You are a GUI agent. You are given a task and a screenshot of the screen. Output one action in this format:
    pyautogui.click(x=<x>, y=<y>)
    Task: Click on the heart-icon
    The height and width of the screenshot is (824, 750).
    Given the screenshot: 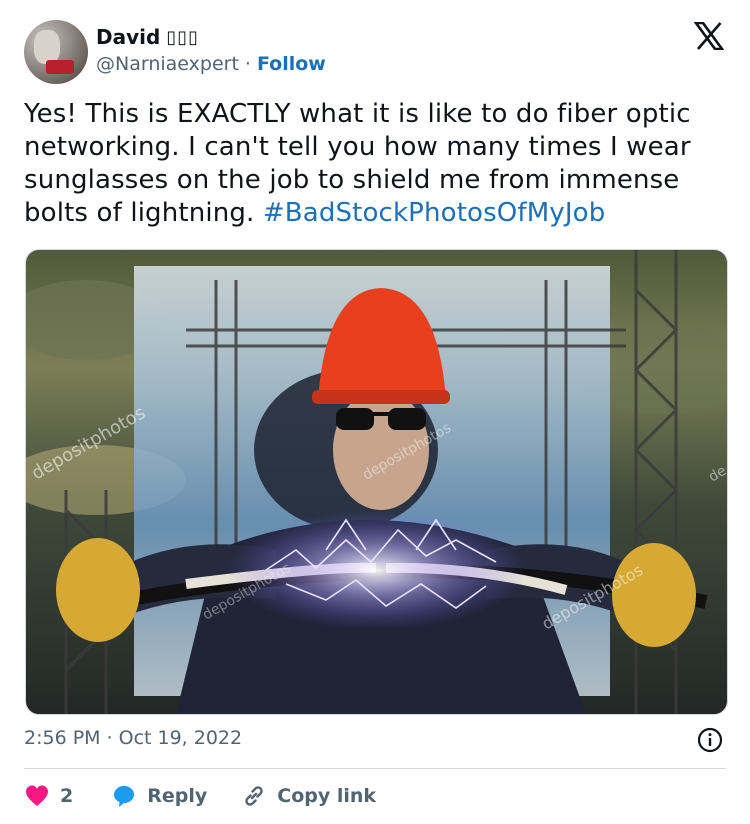 What is the action you would take?
    pyautogui.click(x=37, y=795)
    